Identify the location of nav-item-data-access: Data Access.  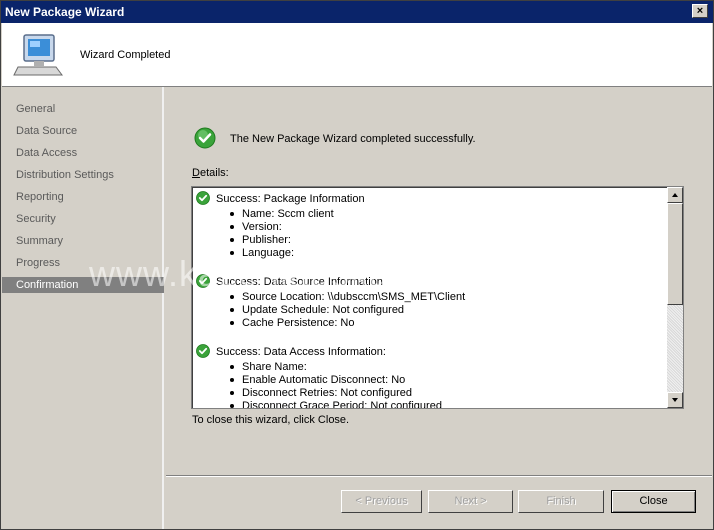
(83, 153).